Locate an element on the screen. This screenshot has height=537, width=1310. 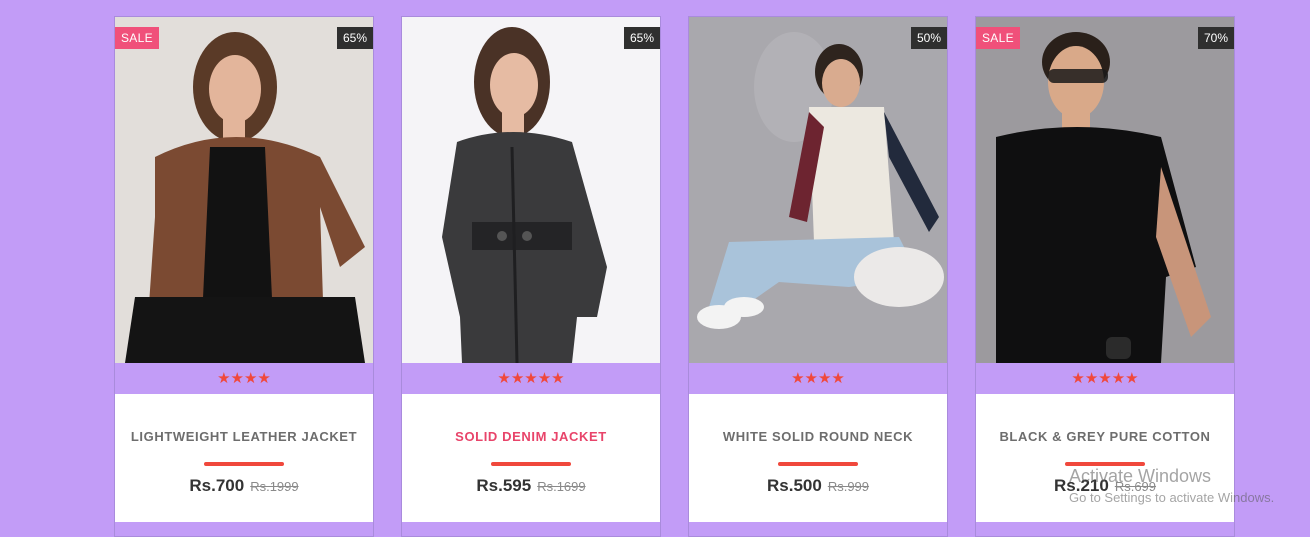
price-row: Rs.700 Rs.1999 is located at coordinates (244, 486).